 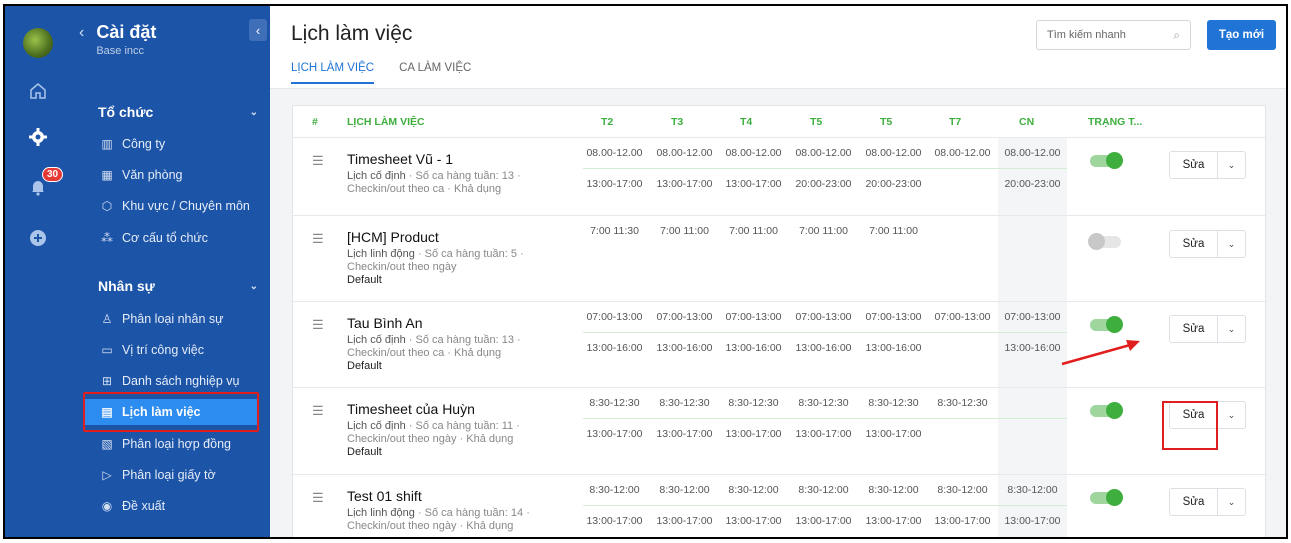 What do you see at coordinates (333, 73) in the screenshot?
I see `tab-lich-lam-viec: LỊCH LÀM VIỆC` at bounding box center [333, 73].